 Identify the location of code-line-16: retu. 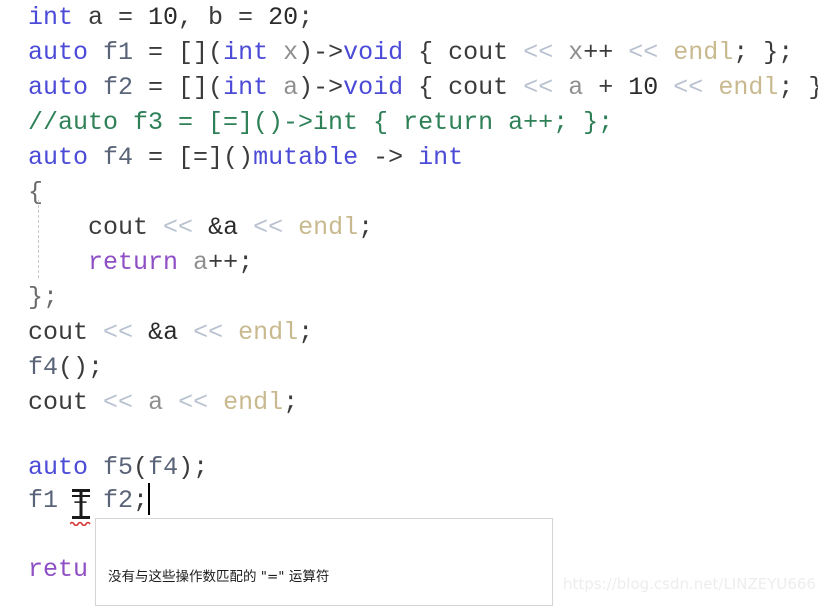
(58, 569).